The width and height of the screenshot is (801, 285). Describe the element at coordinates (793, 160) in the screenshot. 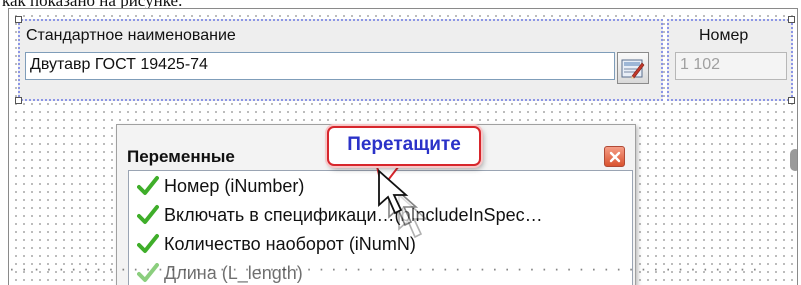

I see `partial-control` at that location.